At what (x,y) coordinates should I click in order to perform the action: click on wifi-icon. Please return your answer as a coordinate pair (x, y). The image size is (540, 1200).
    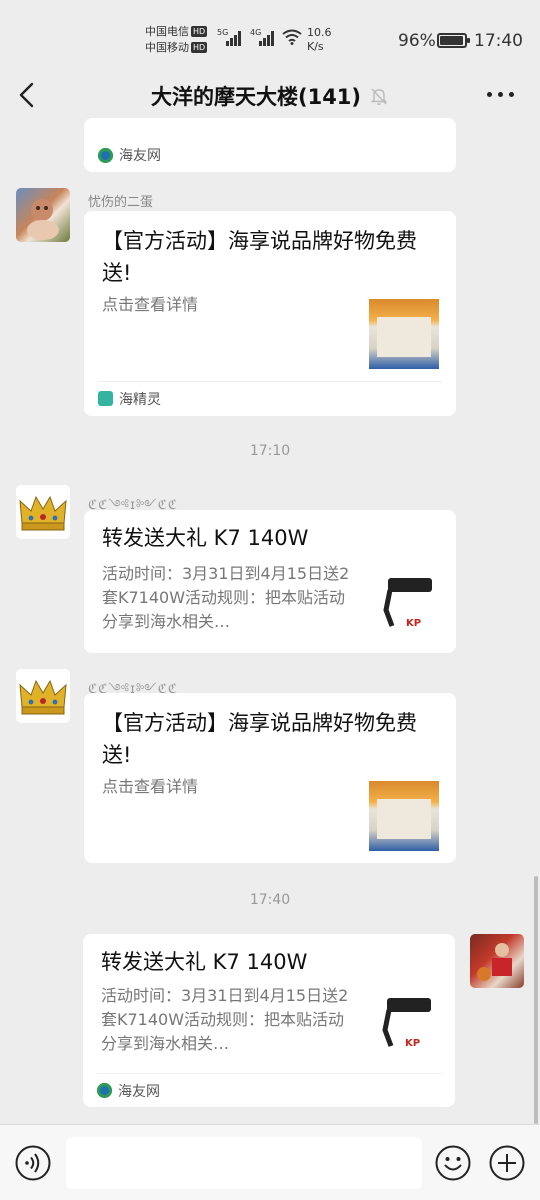
    Looking at the image, I should click on (292, 37).